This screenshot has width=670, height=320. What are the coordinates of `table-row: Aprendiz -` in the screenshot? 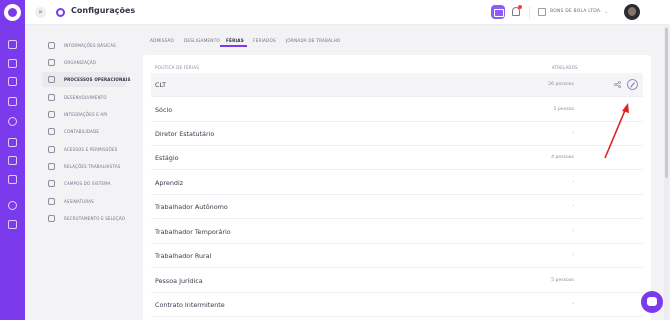 It's located at (397, 183).